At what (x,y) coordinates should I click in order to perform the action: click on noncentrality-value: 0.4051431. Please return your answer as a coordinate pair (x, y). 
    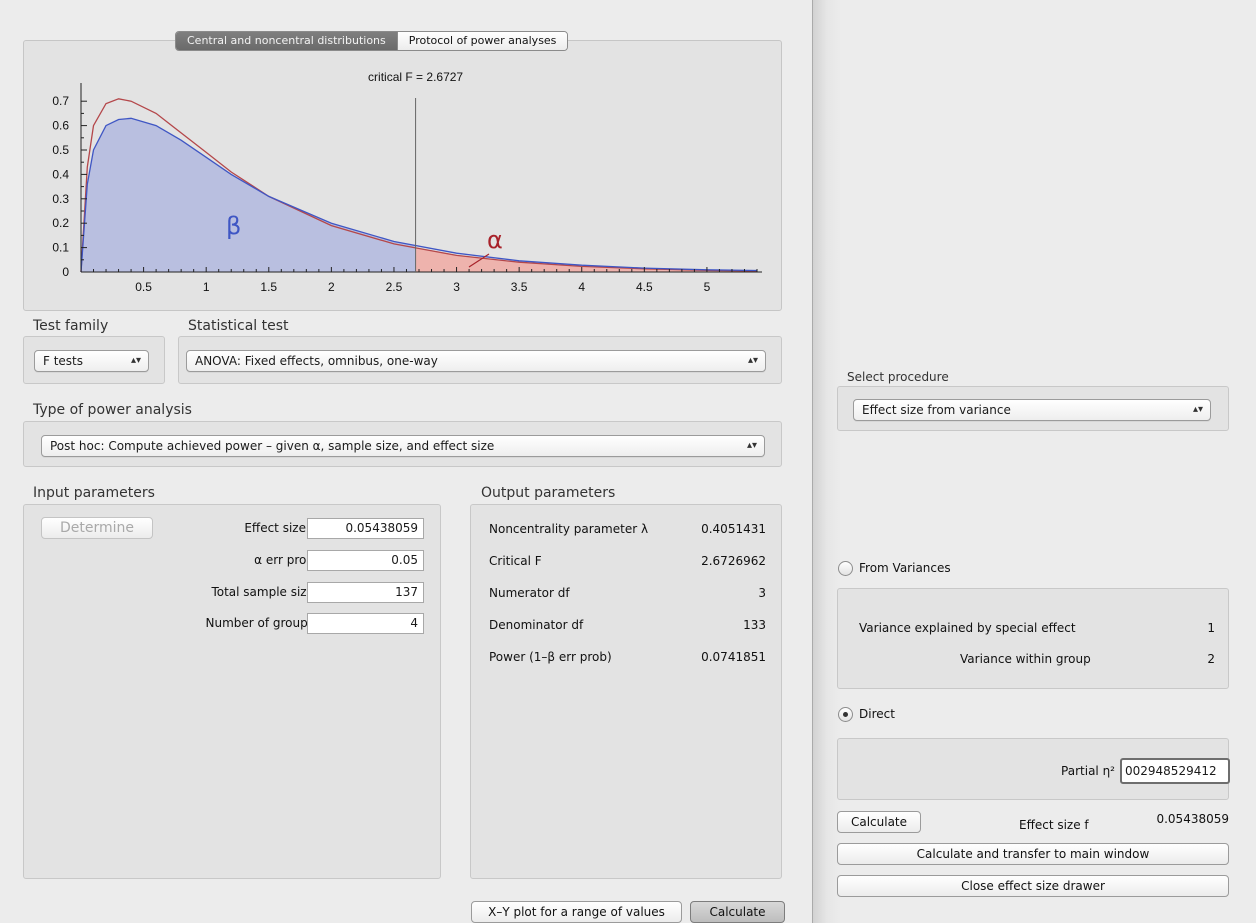
    Looking at the image, I should click on (733, 529).